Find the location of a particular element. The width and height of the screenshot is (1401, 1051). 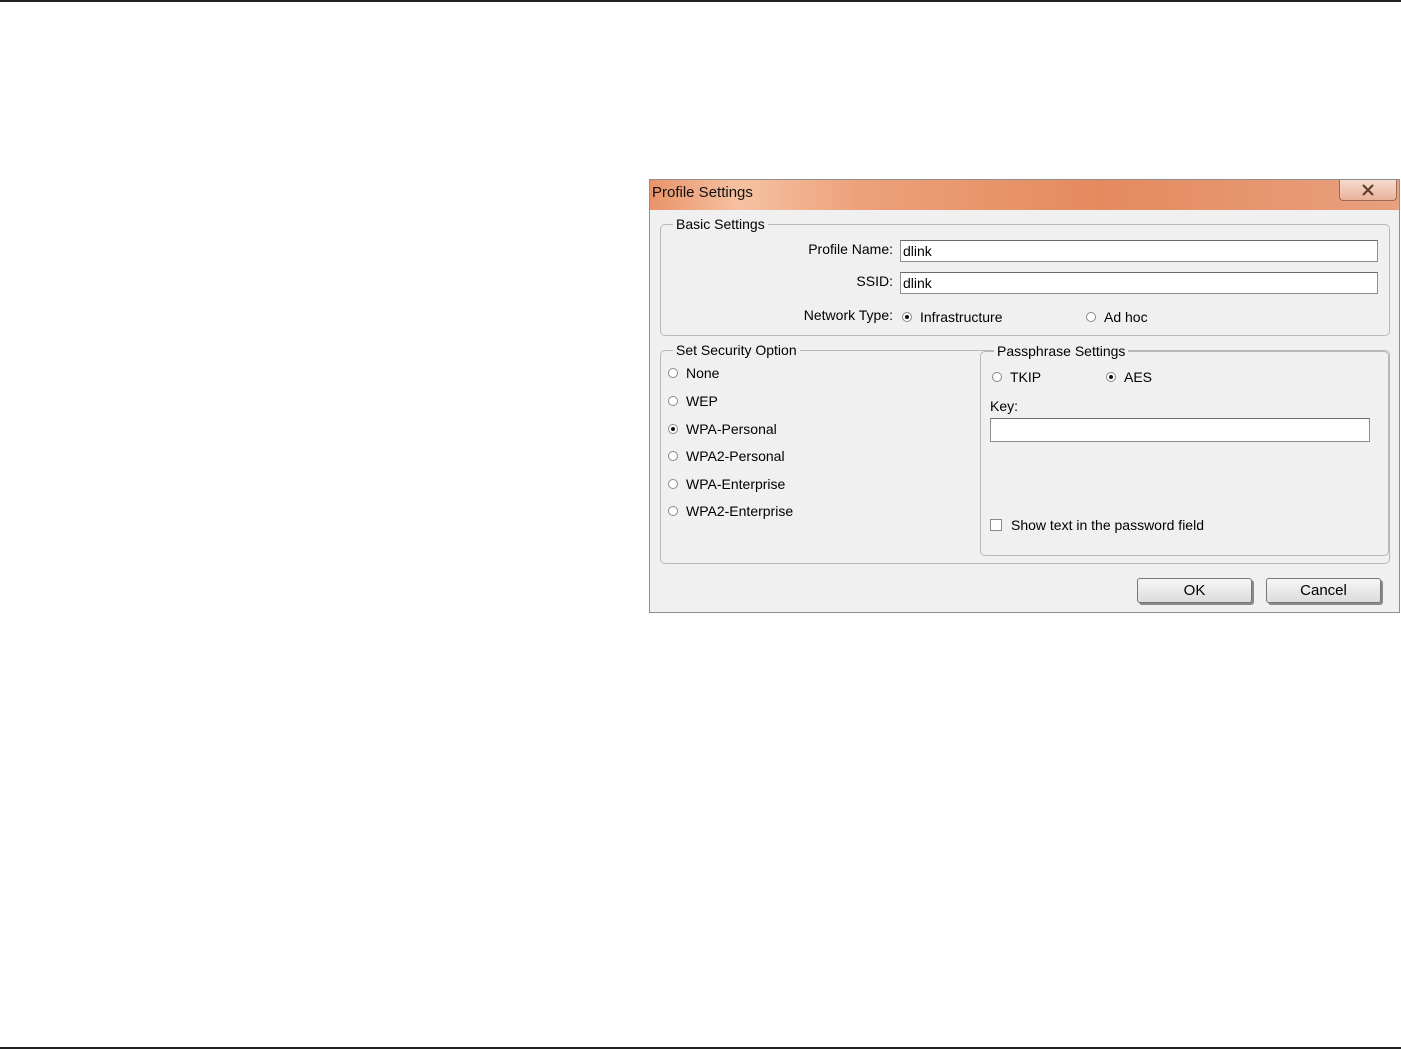

radio-label: Infrastructure is located at coordinates (961, 317).